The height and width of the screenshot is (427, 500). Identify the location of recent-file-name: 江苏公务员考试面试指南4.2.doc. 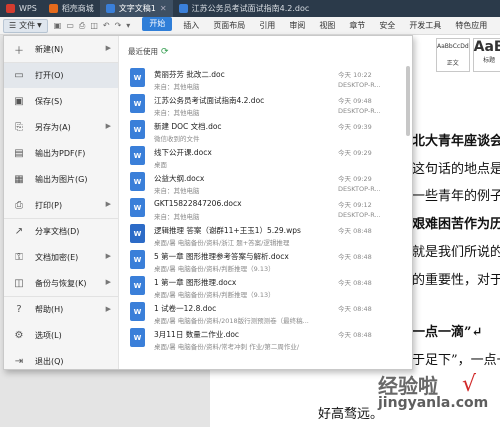
(209, 100).